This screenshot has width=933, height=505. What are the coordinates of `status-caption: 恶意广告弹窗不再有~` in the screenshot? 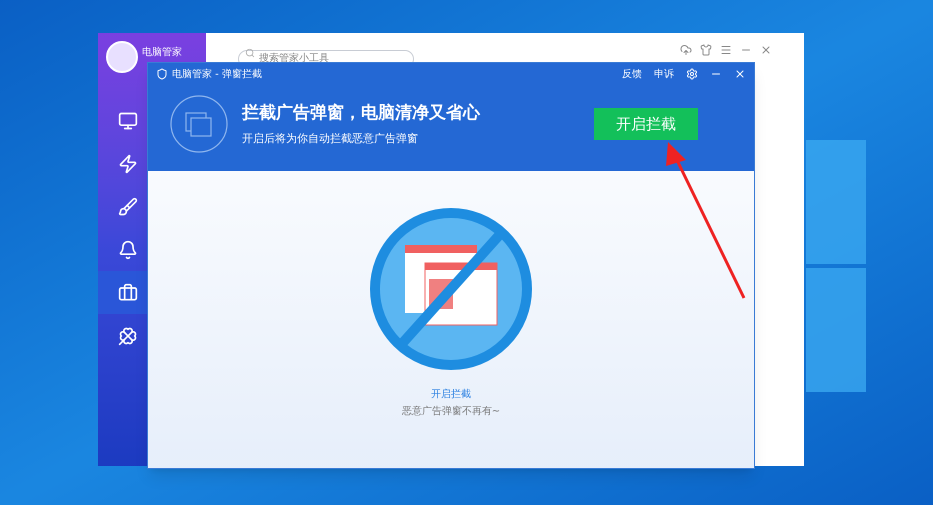 It's located at (451, 411).